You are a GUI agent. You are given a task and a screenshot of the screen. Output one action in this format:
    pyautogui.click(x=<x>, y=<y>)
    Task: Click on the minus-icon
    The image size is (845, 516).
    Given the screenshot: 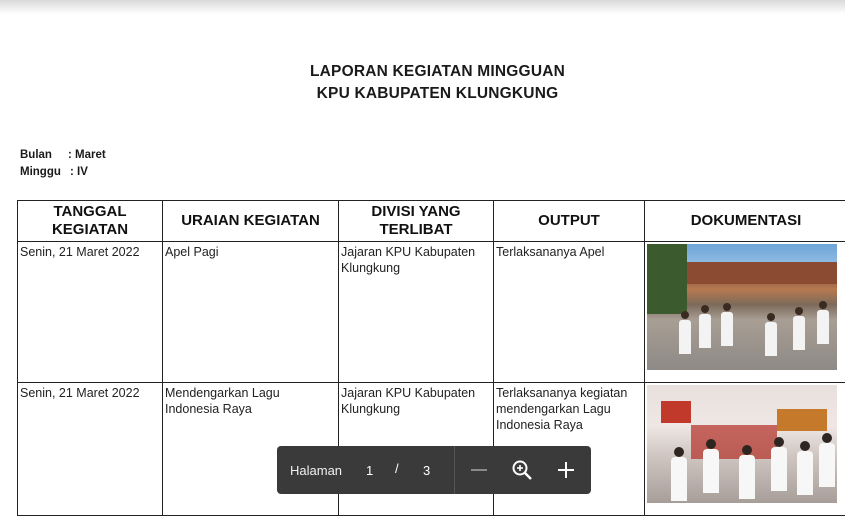 What is the action you would take?
    pyautogui.click(x=479, y=470)
    